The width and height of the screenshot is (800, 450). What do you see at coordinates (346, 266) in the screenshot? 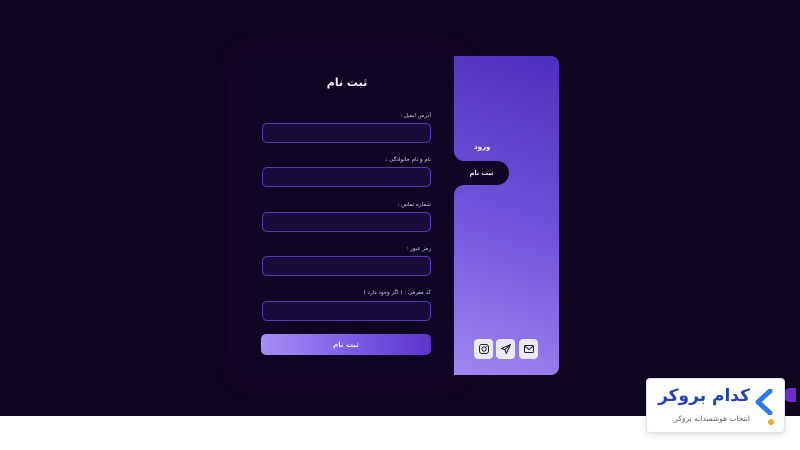
I see `password-field` at bounding box center [346, 266].